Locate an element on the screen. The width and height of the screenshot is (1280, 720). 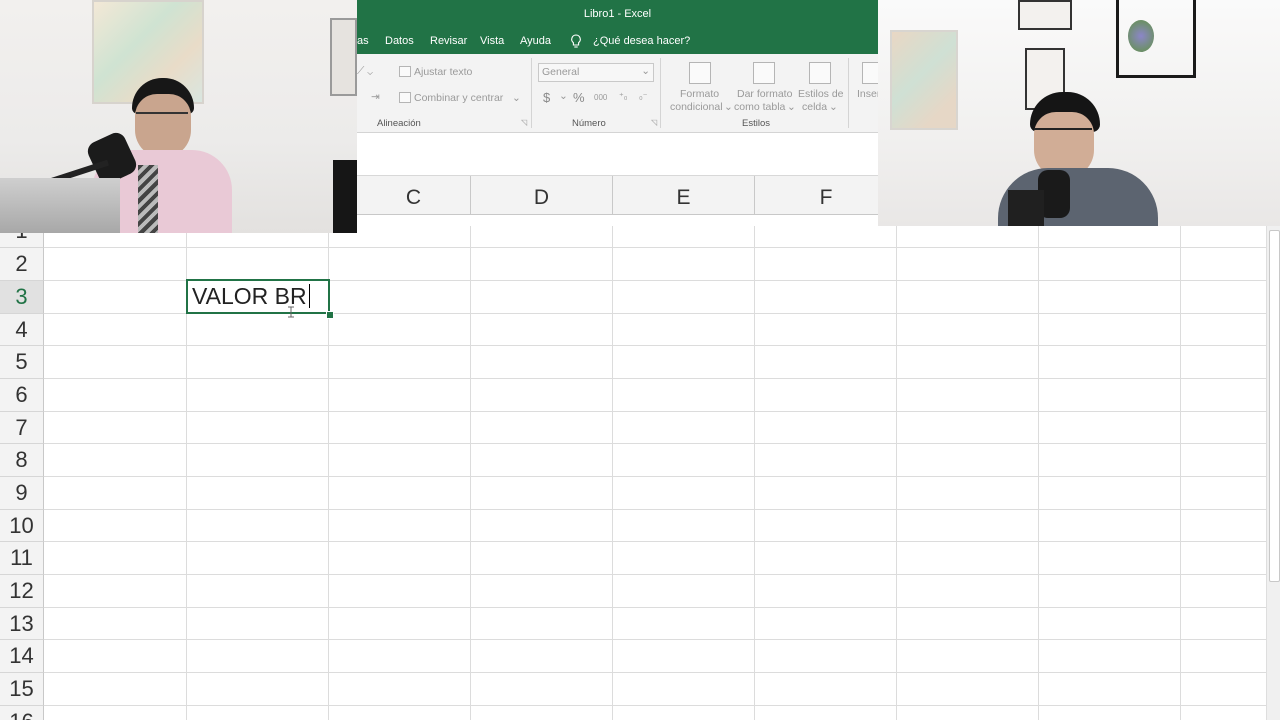
row-header-6: 6 is located at coordinates (22, 395).